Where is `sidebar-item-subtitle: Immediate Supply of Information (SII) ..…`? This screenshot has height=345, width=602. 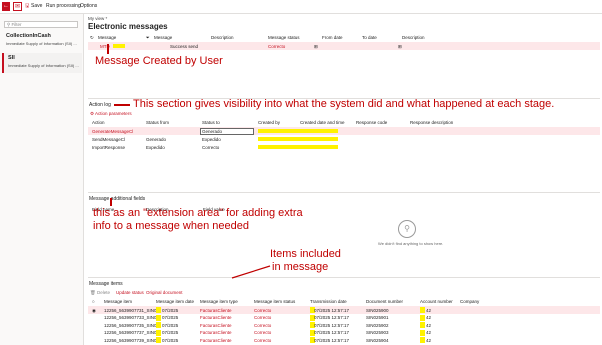
sidebar-item-subtitle: Immediate Supply of Information (SII) ..… is located at coordinates (41, 43).